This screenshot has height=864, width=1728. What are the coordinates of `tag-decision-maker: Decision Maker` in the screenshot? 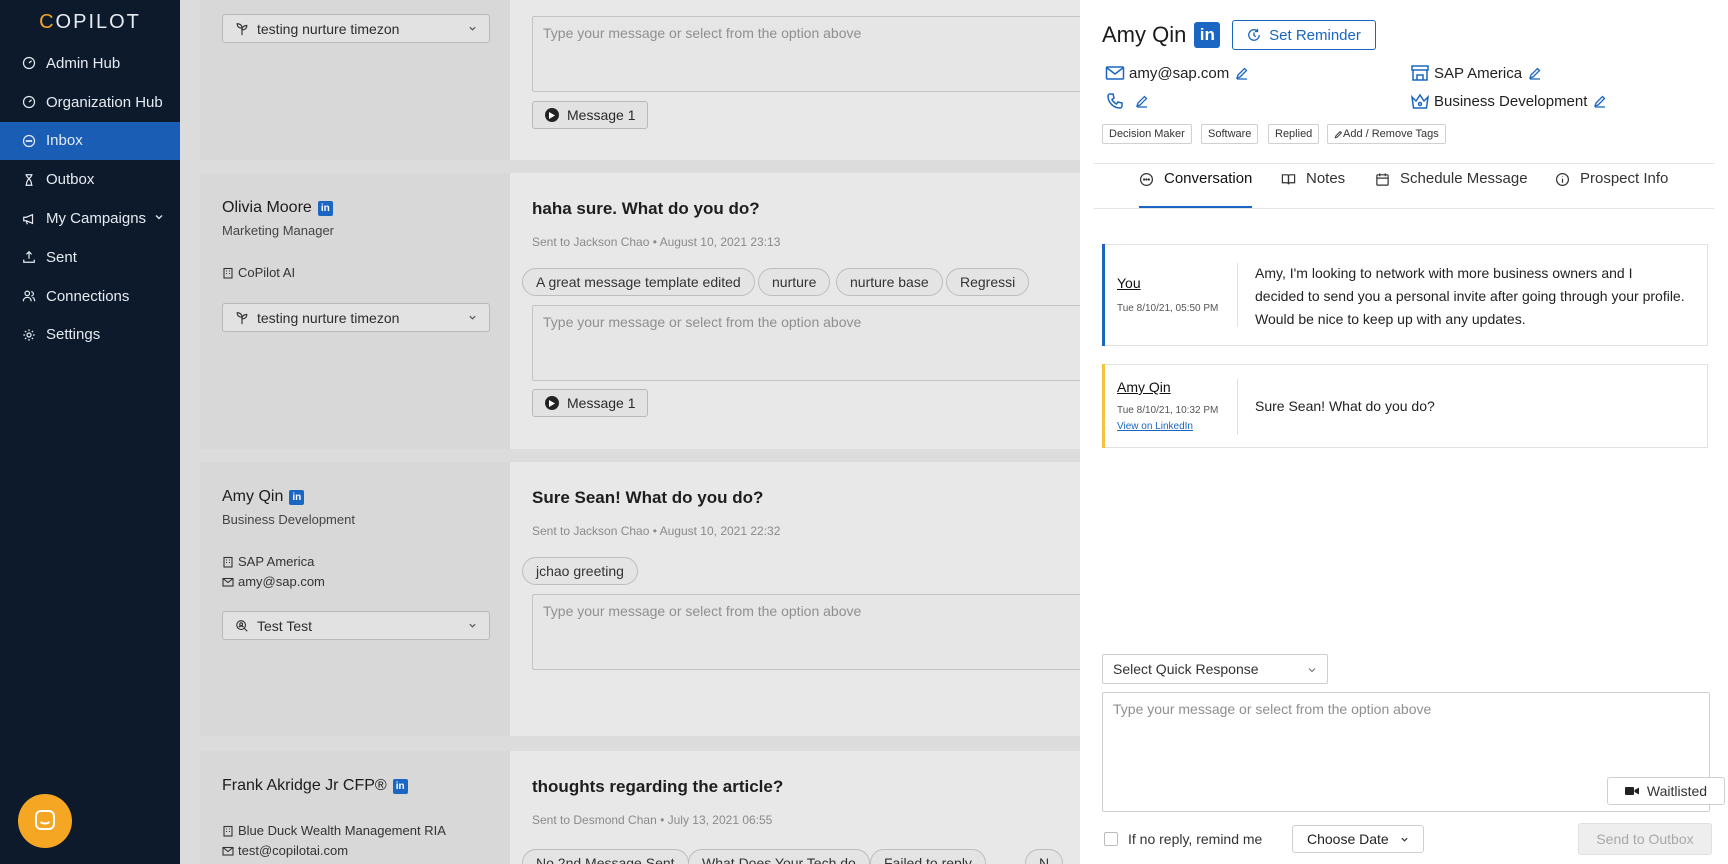 It's located at (1147, 134).